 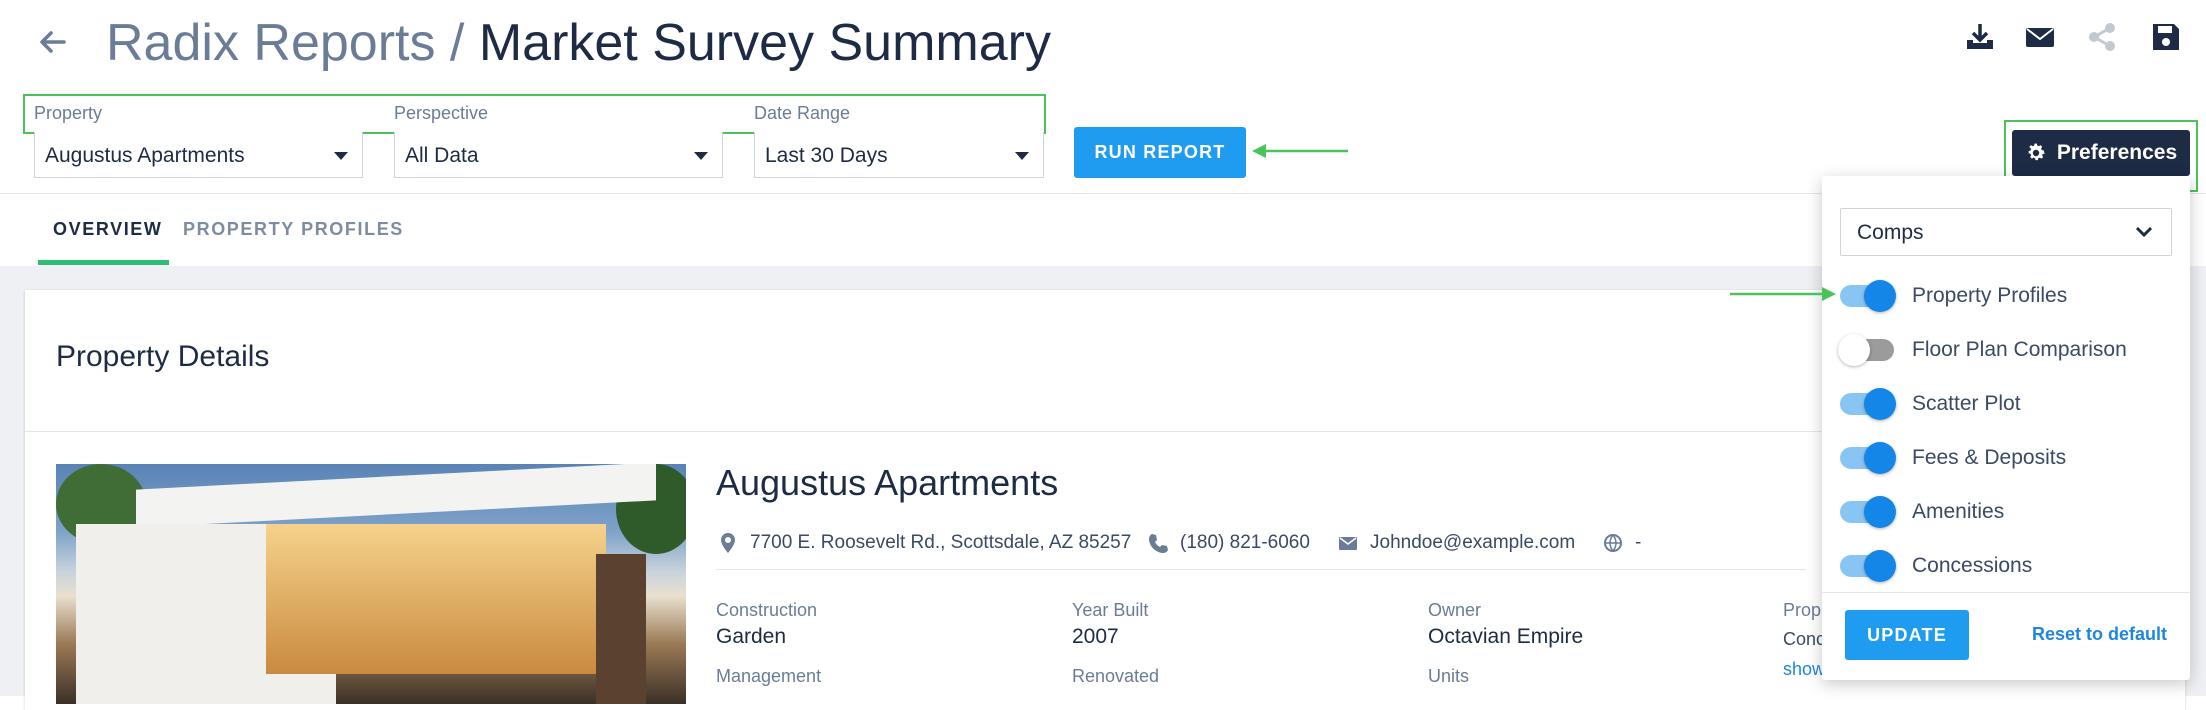 I want to click on management-label: Management, so click(x=769, y=676).